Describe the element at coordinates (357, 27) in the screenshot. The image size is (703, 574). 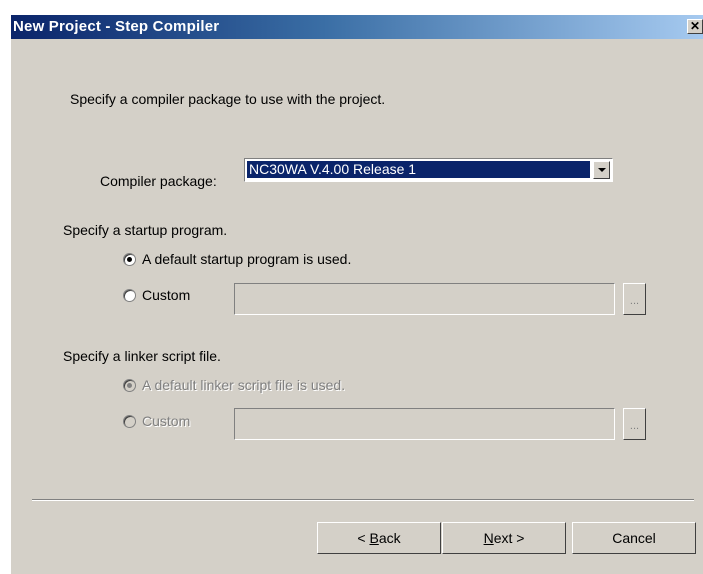
I see `title-bar: New Project - Step Compiler ✕` at that location.